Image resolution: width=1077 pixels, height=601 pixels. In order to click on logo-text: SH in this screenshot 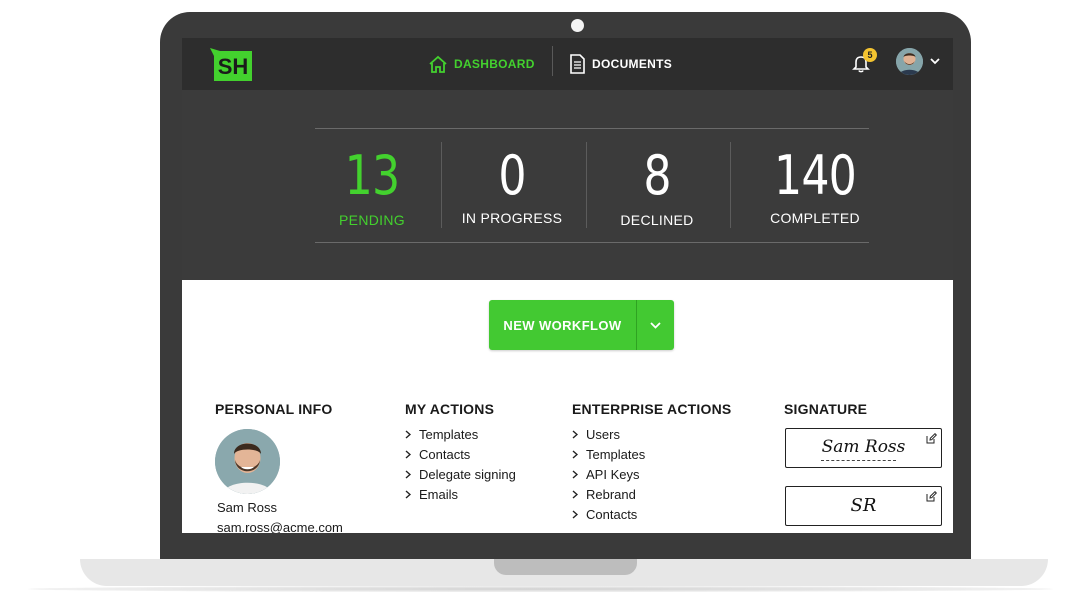, I will do `click(233, 66)`.